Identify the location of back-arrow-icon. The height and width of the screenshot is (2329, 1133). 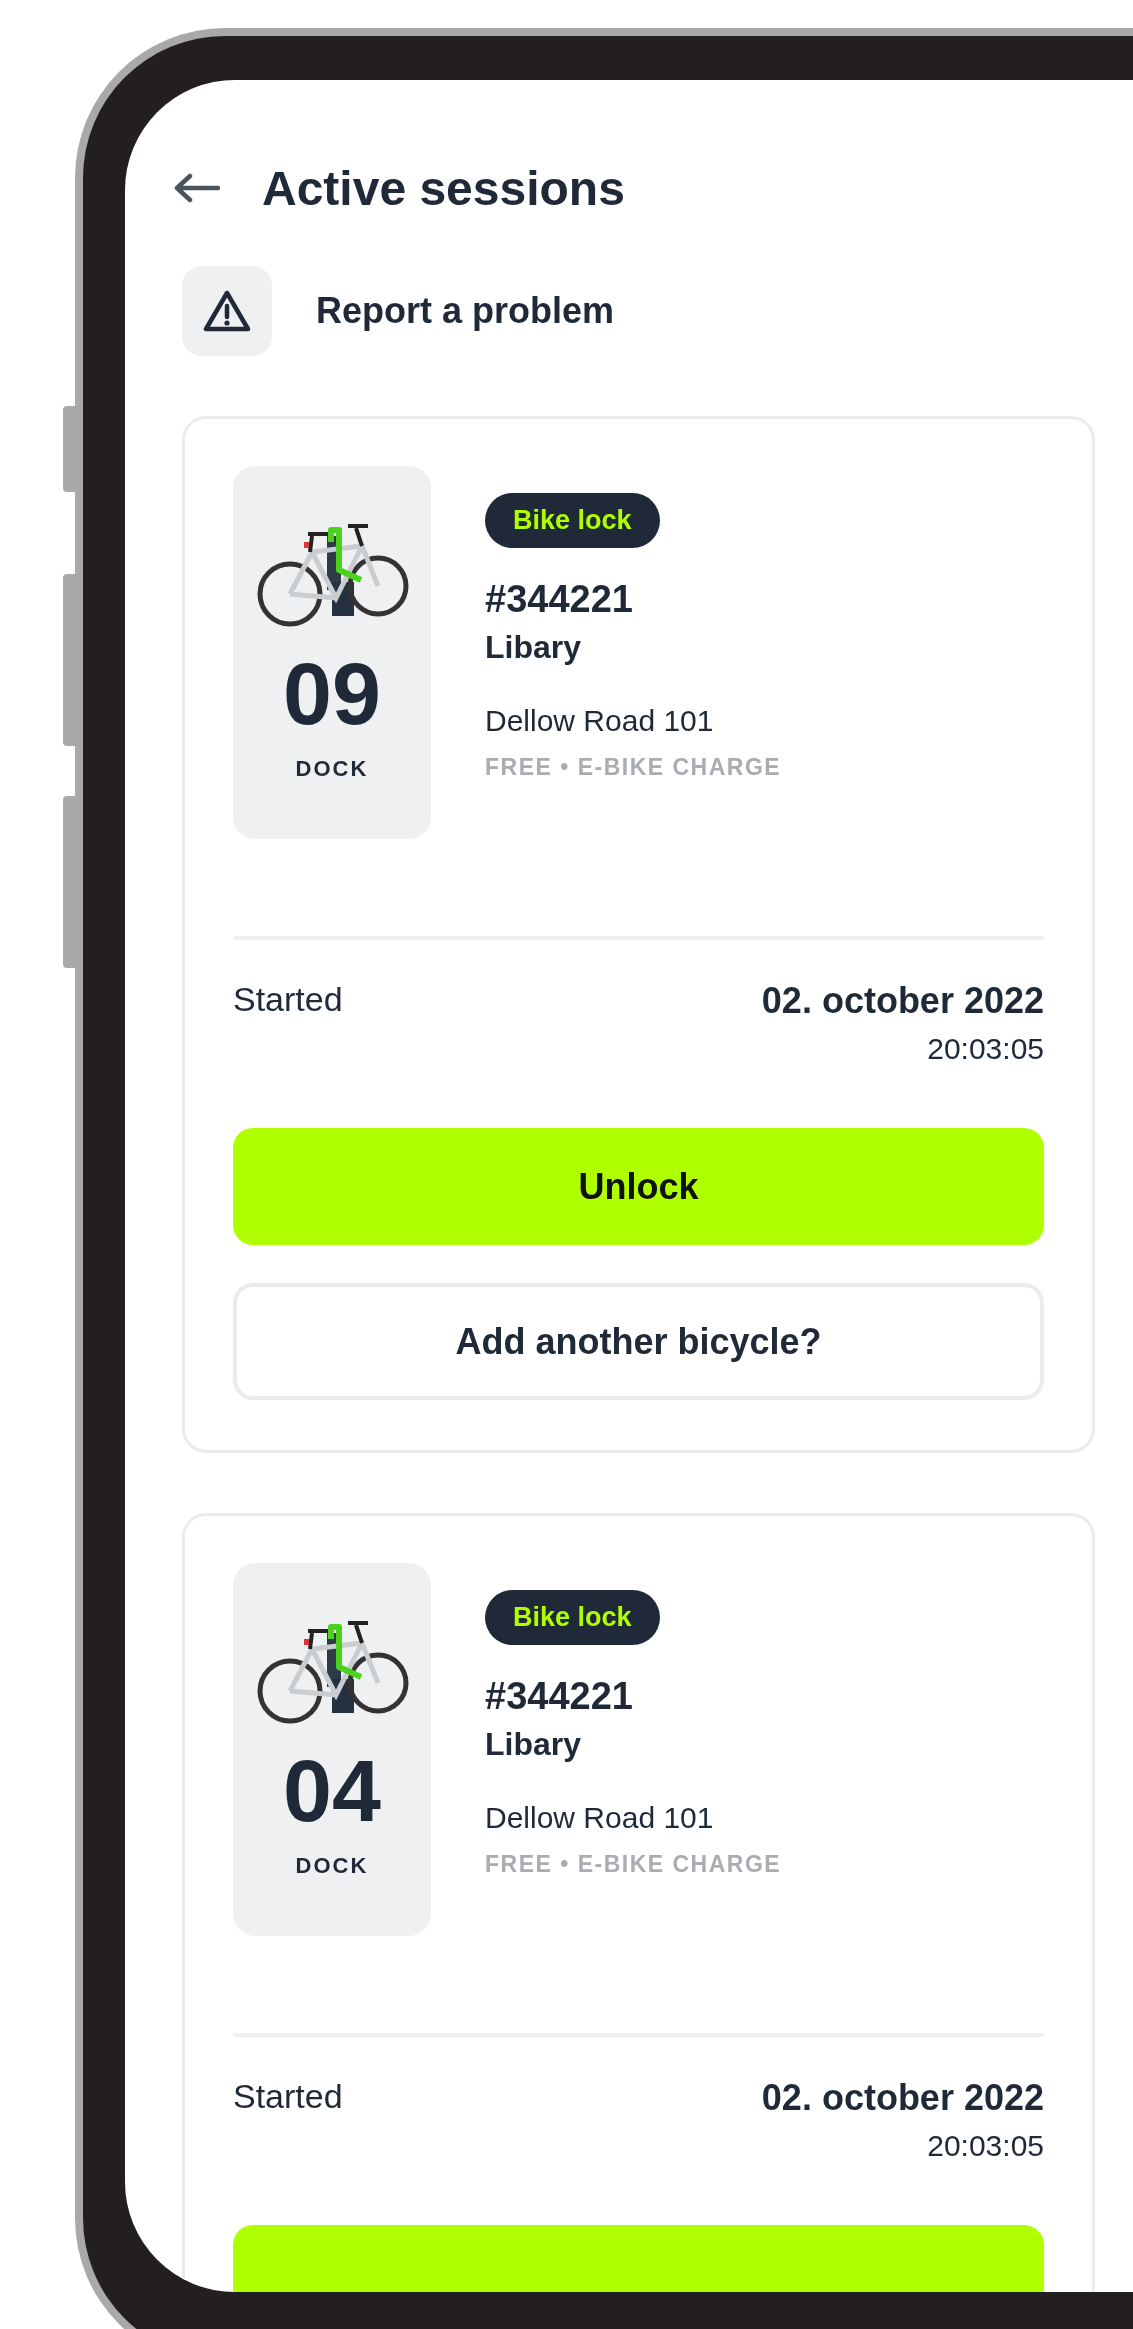
(197, 188).